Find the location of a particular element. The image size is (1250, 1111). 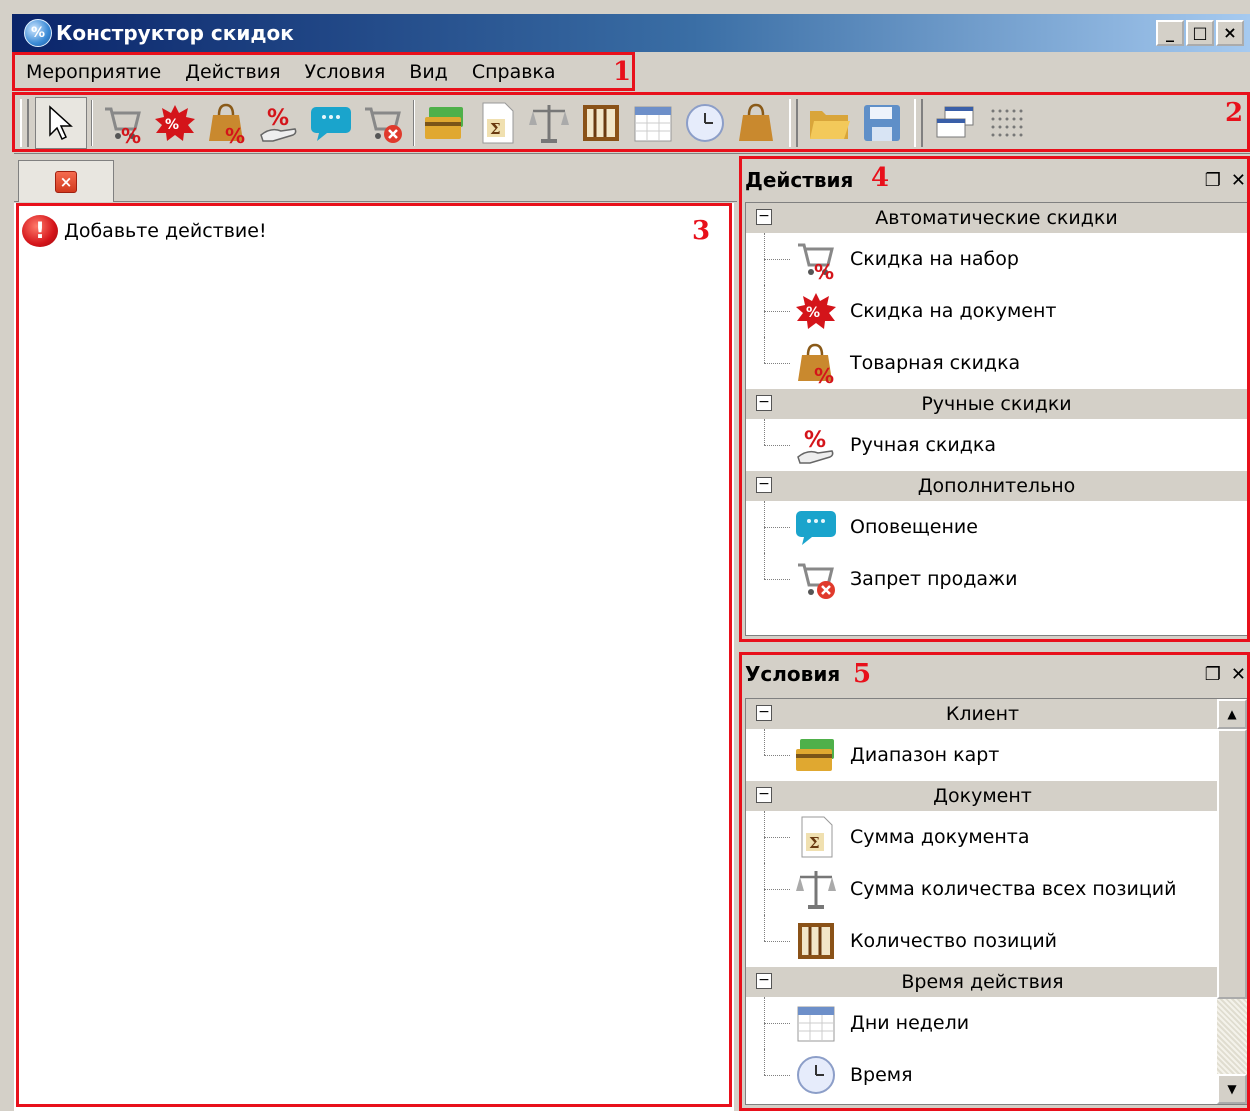

tree-item-notification: Оповещение is located at coordinates (996, 527).